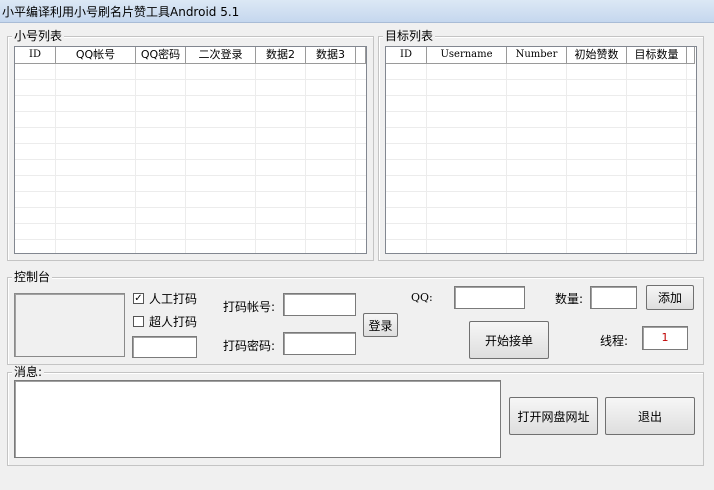  I want to click on captcha-account-label: 打码帐号:, so click(249, 307).